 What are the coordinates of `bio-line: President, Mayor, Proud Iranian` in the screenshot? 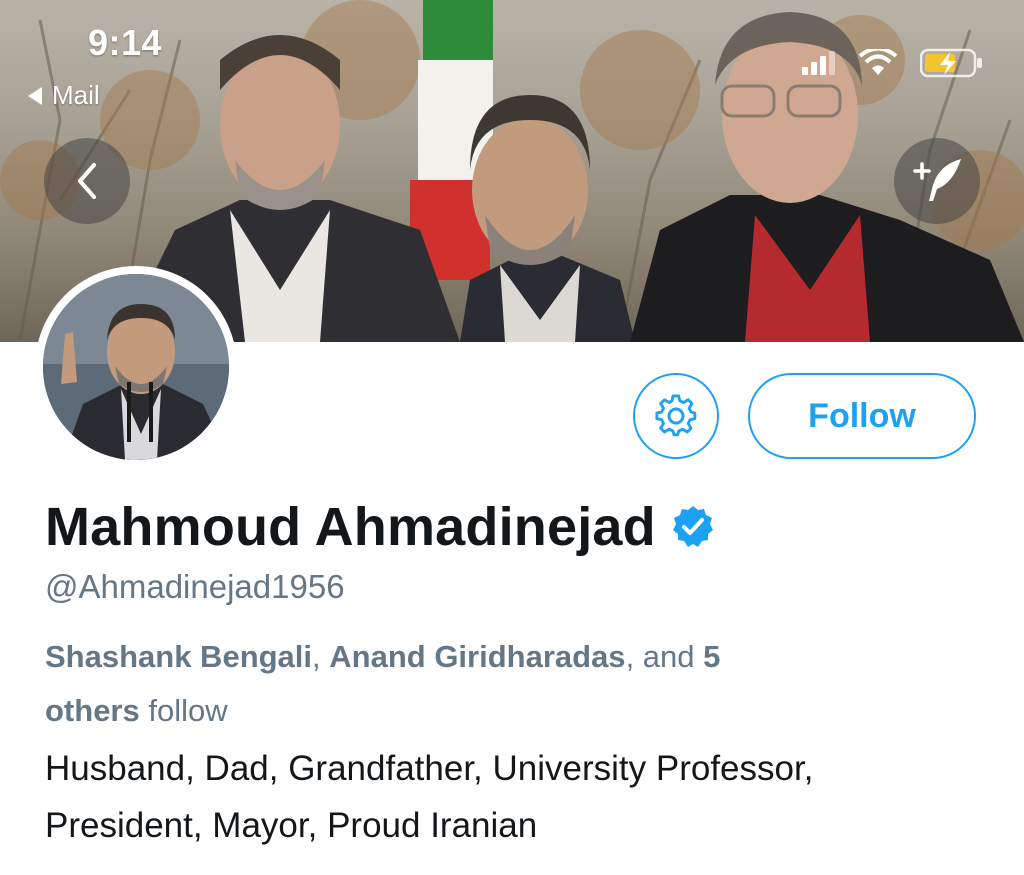 It's located at (291, 825).